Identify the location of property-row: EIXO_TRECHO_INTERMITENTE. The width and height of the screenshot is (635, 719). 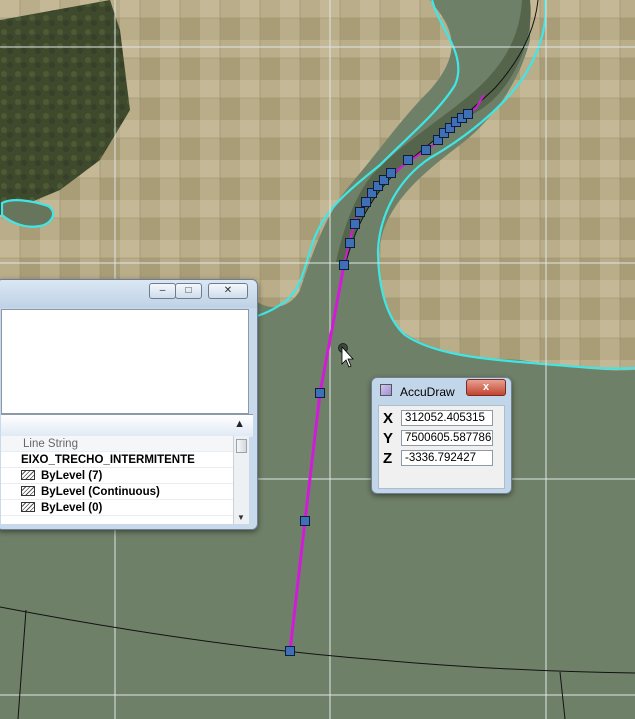
(117, 460).